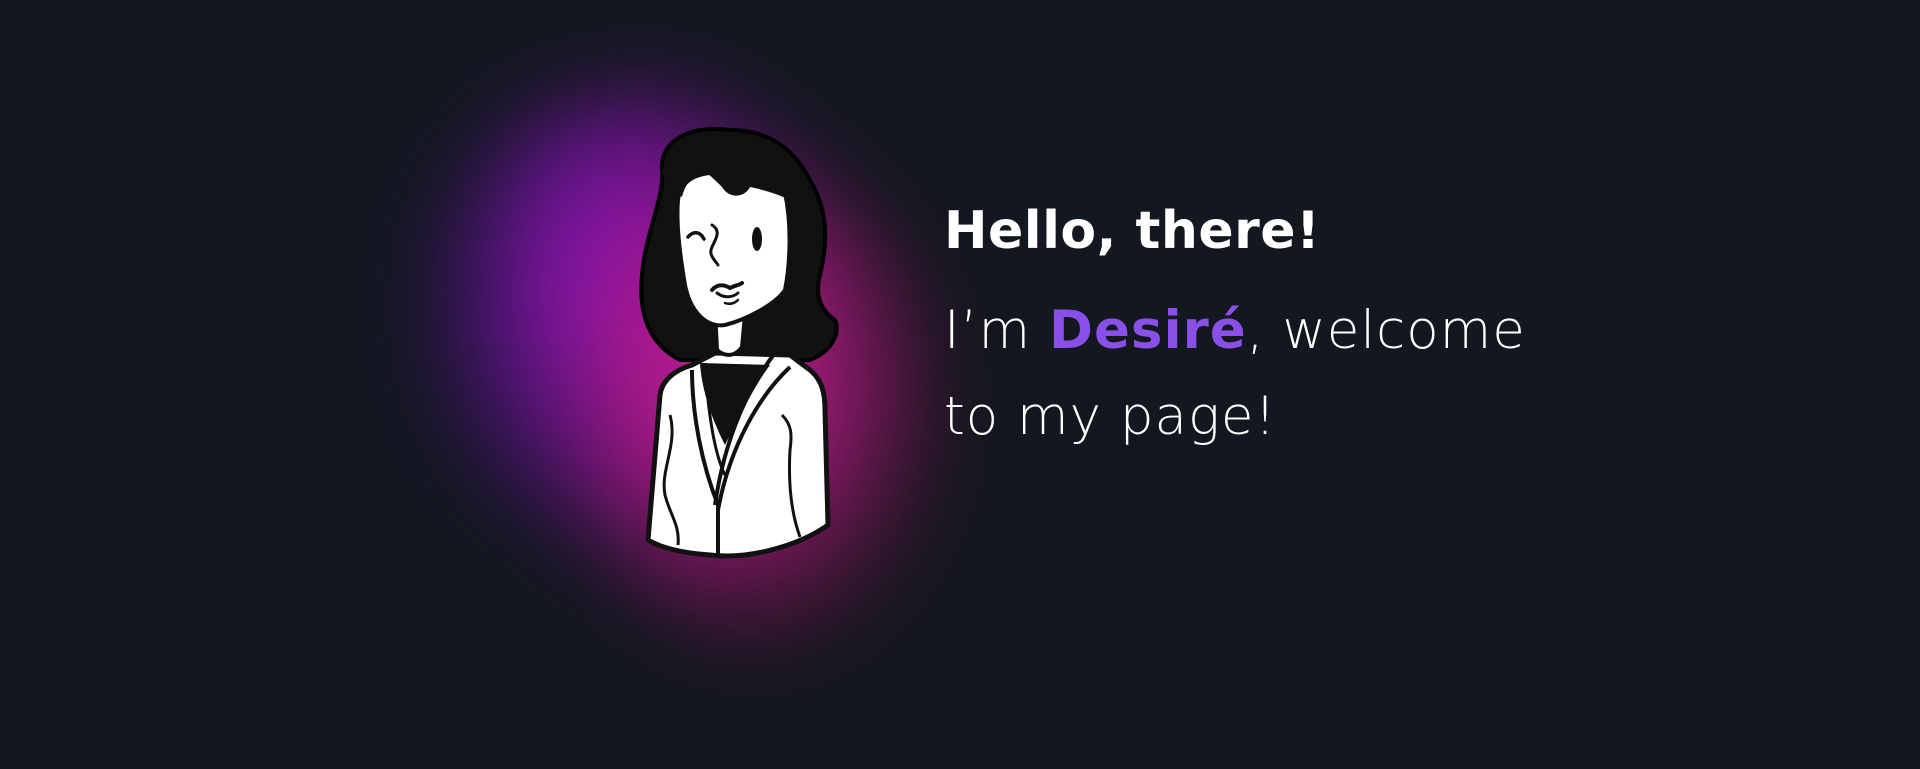 This screenshot has height=769, width=1920. What do you see at coordinates (1147, 331) in the screenshot?
I see `owner-name: Desiré` at bounding box center [1147, 331].